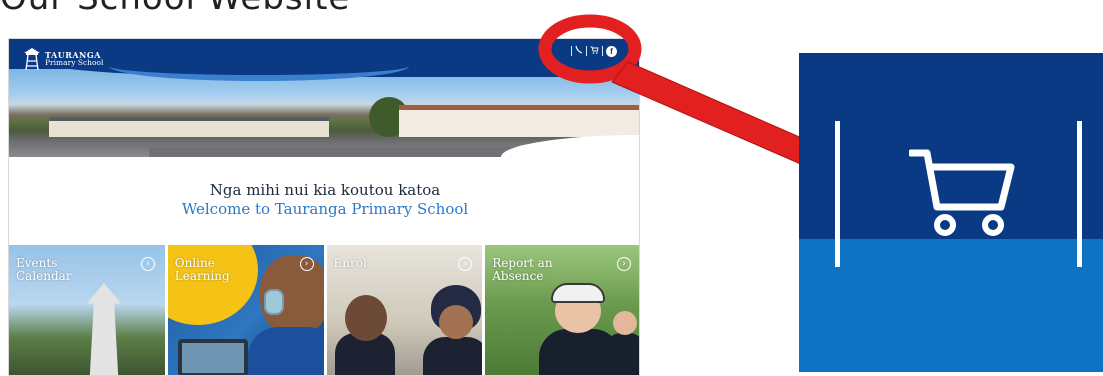  Describe the element at coordinates (202, 269) in the screenshot. I see `tile-label: Online Learning` at that location.